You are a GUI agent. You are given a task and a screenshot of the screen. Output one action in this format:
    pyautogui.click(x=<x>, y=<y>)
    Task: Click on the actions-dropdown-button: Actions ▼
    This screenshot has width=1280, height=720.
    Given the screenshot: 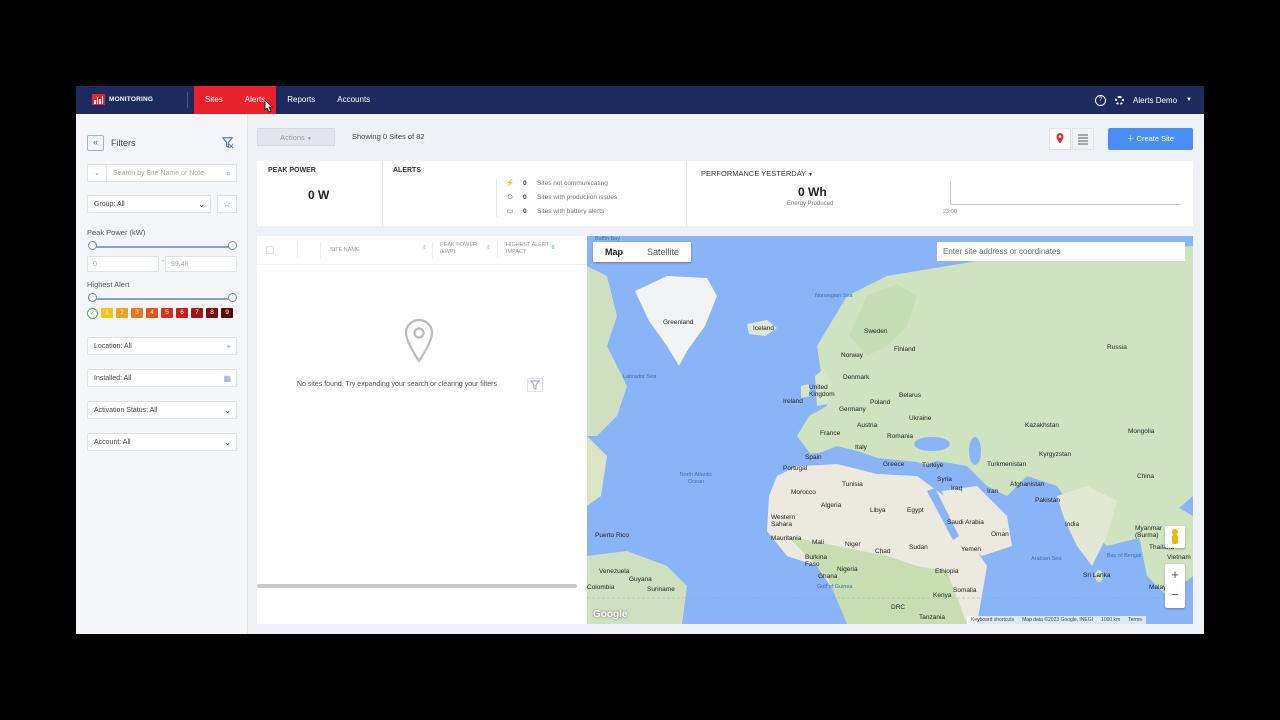 What is the action you would take?
    pyautogui.click(x=296, y=137)
    